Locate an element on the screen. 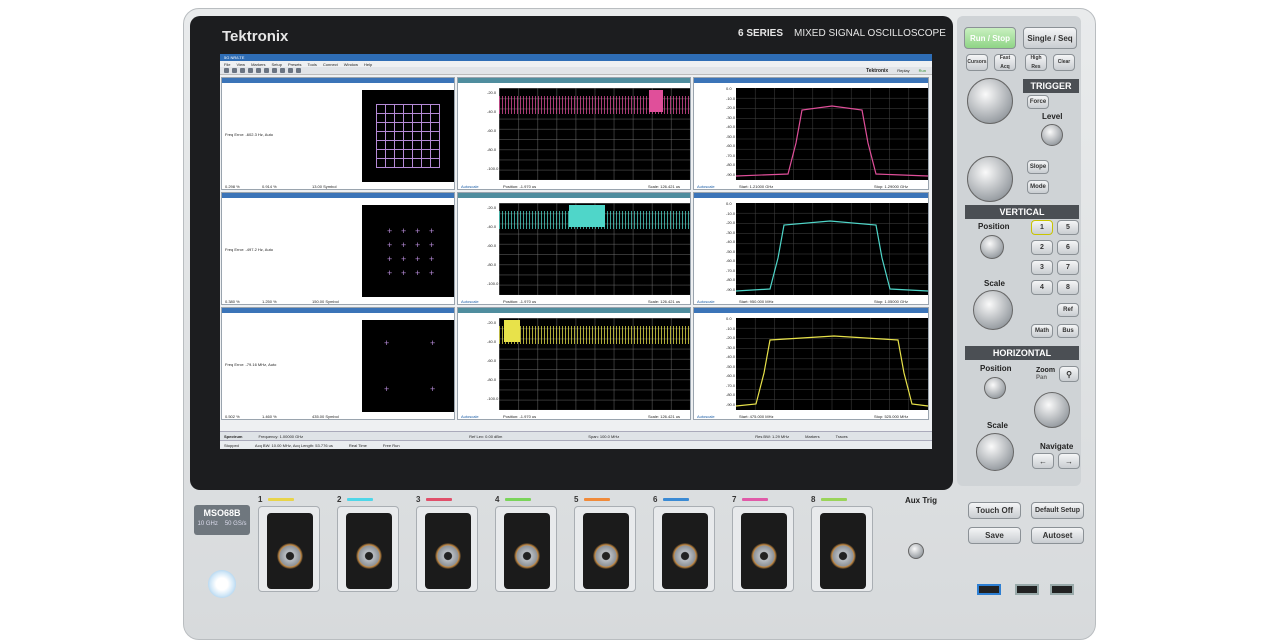 This screenshot has height=640, width=1280. ref-button: Ref is located at coordinates (1068, 310).